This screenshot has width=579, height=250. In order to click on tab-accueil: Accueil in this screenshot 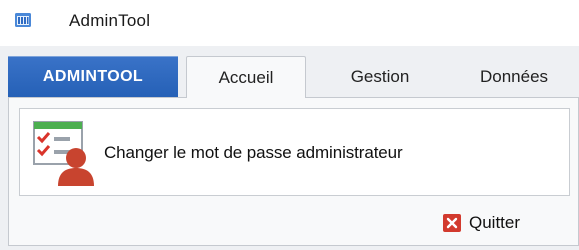, I will do `click(246, 77)`.